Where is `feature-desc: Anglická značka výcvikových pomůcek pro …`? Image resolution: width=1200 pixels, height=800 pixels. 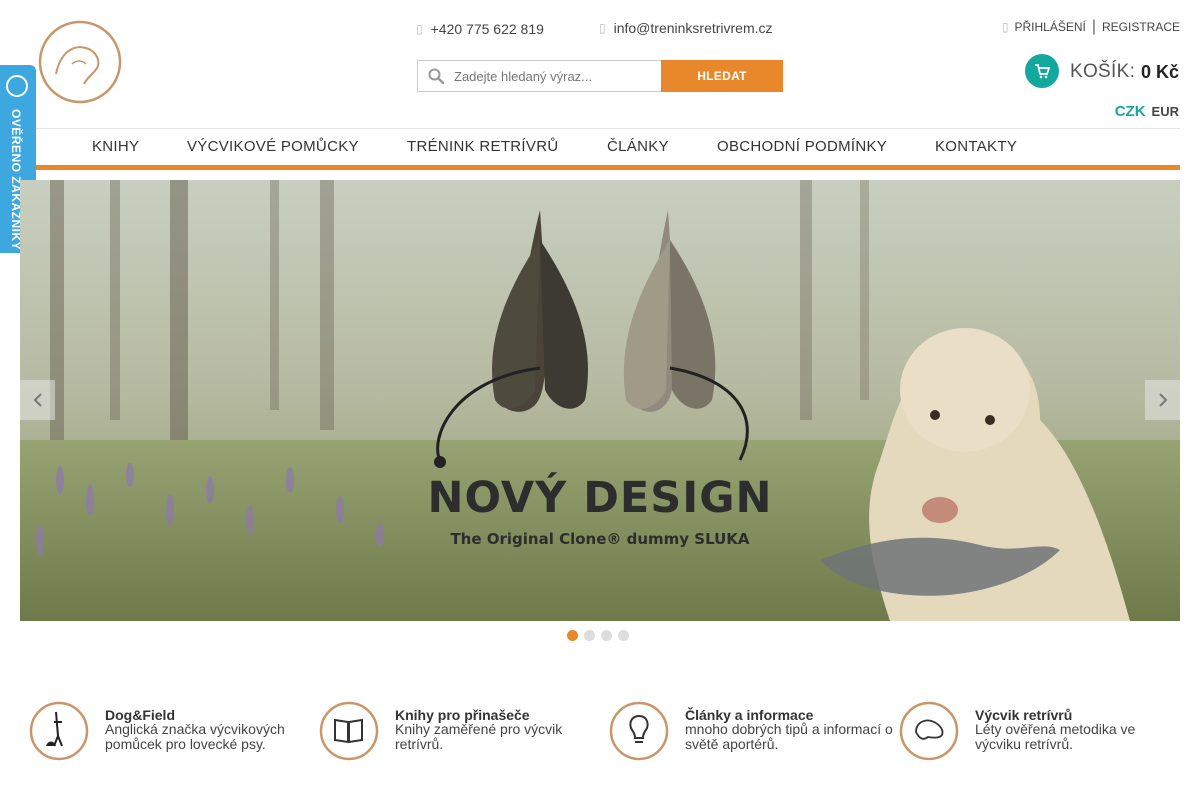 feature-desc: Anglická značka výcvikových pomůcek pro … is located at coordinates (195, 736).